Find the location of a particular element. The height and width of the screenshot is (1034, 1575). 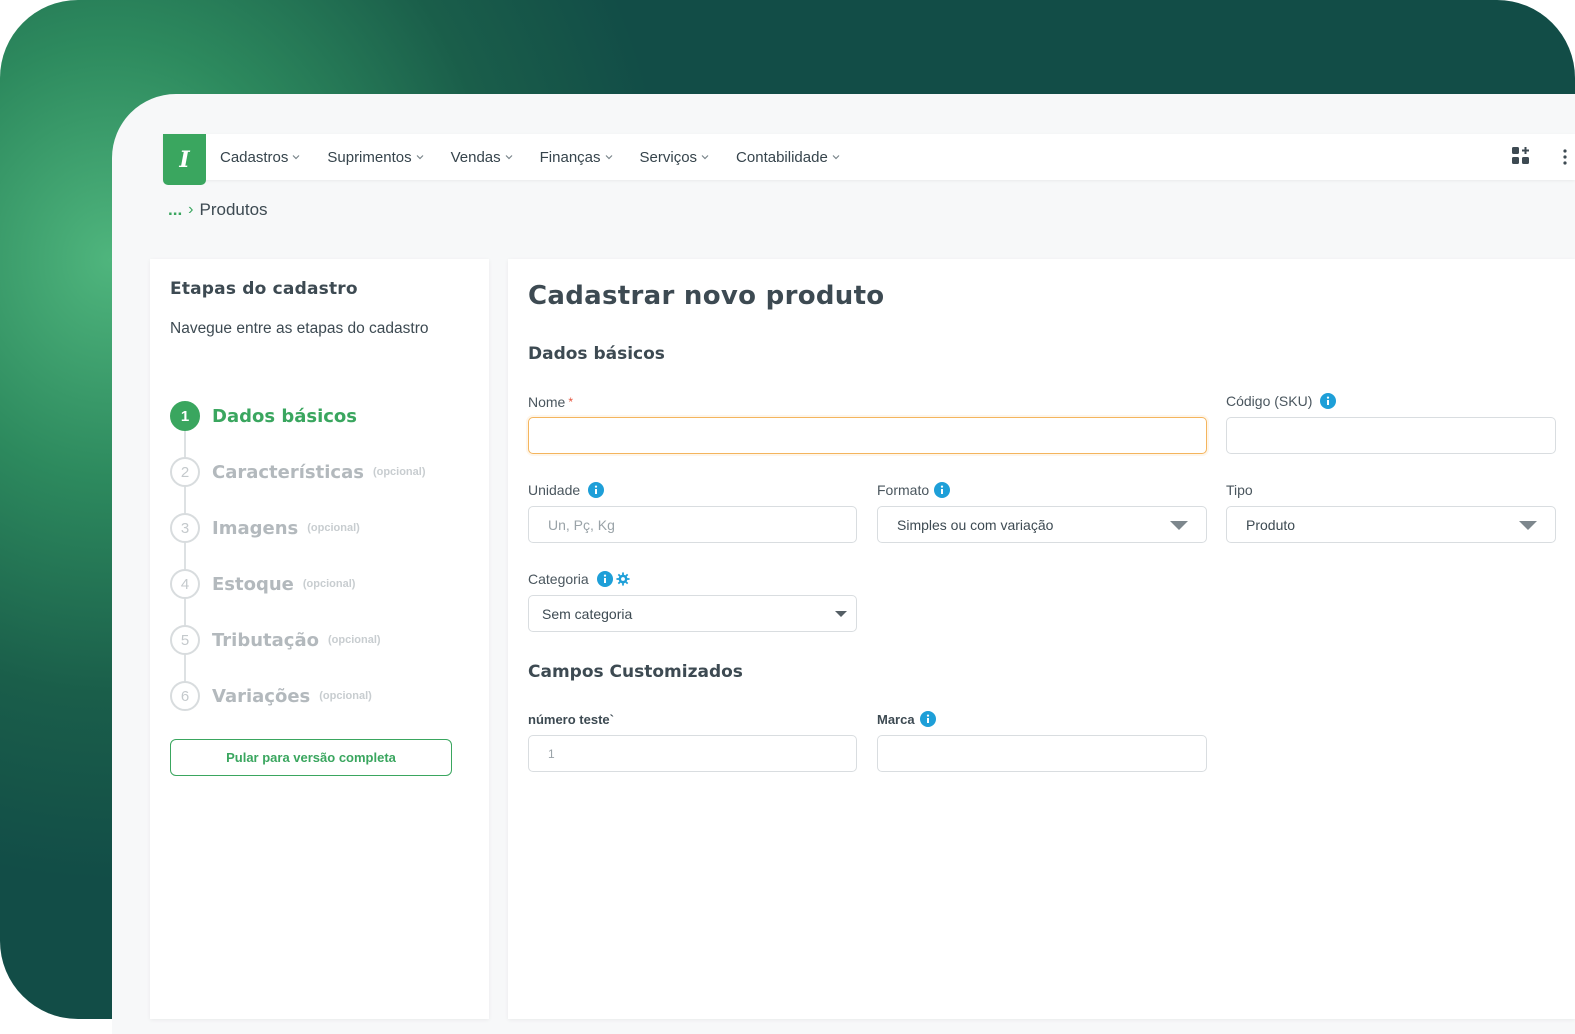

steps-title: Etapas do cadastro is located at coordinates (264, 289).